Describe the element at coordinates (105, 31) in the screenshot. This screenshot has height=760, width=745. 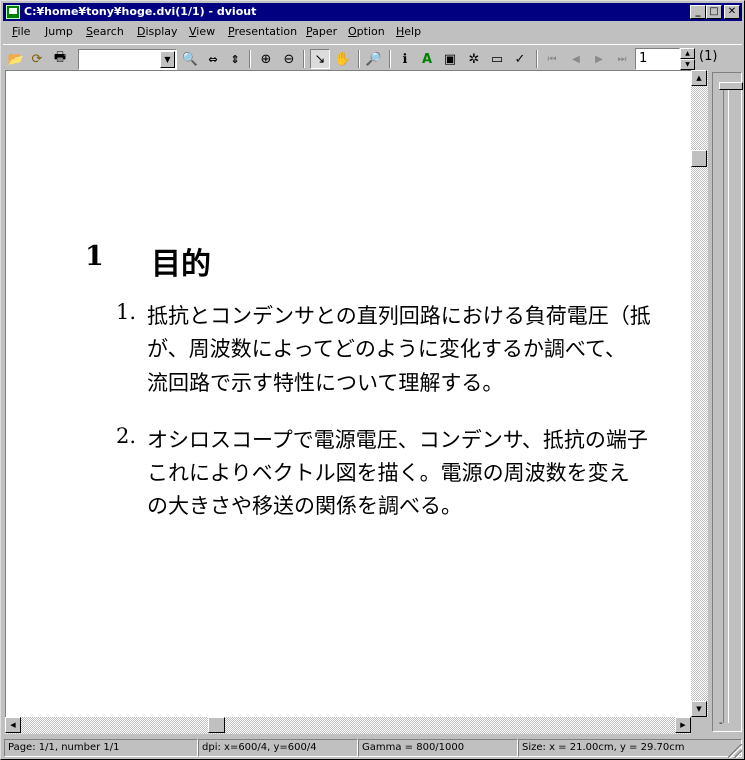
I see `menu-search: Search` at that location.